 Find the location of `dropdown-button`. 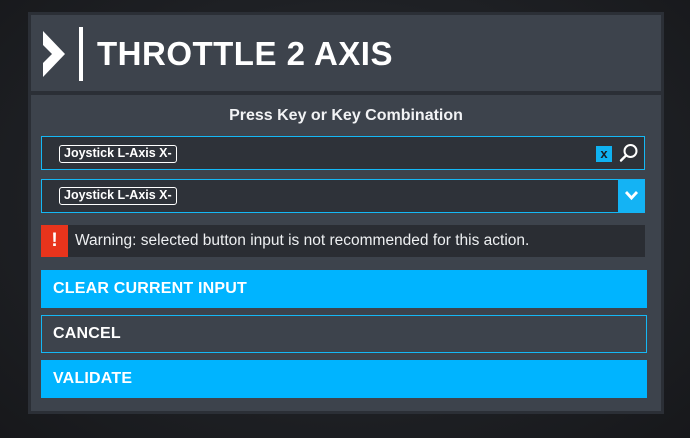

dropdown-button is located at coordinates (631, 196).